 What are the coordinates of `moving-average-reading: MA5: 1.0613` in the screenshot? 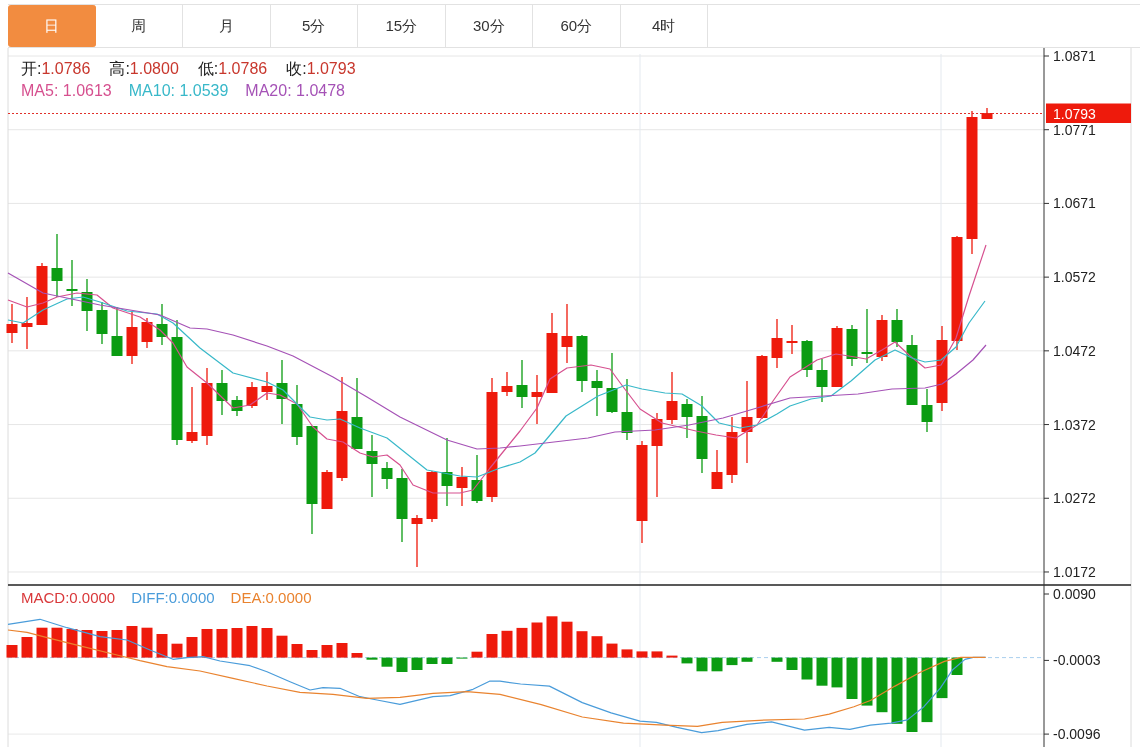 It's located at (66, 91).